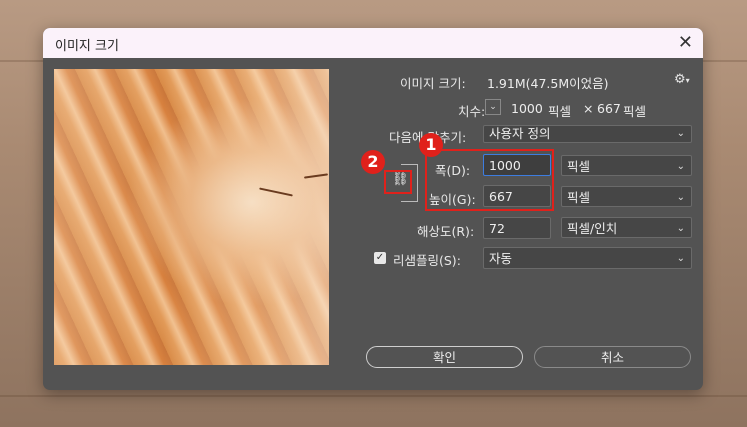 The height and width of the screenshot is (427, 747). I want to click on image-size-label: 이미지 크기:, so click(433, 83).